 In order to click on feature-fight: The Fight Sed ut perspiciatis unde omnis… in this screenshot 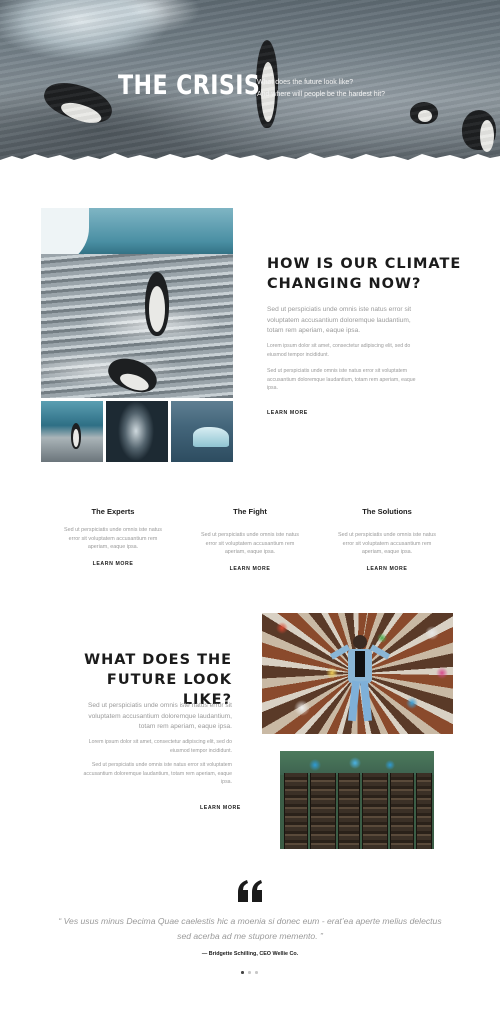, I will do `click(250, 539)`.